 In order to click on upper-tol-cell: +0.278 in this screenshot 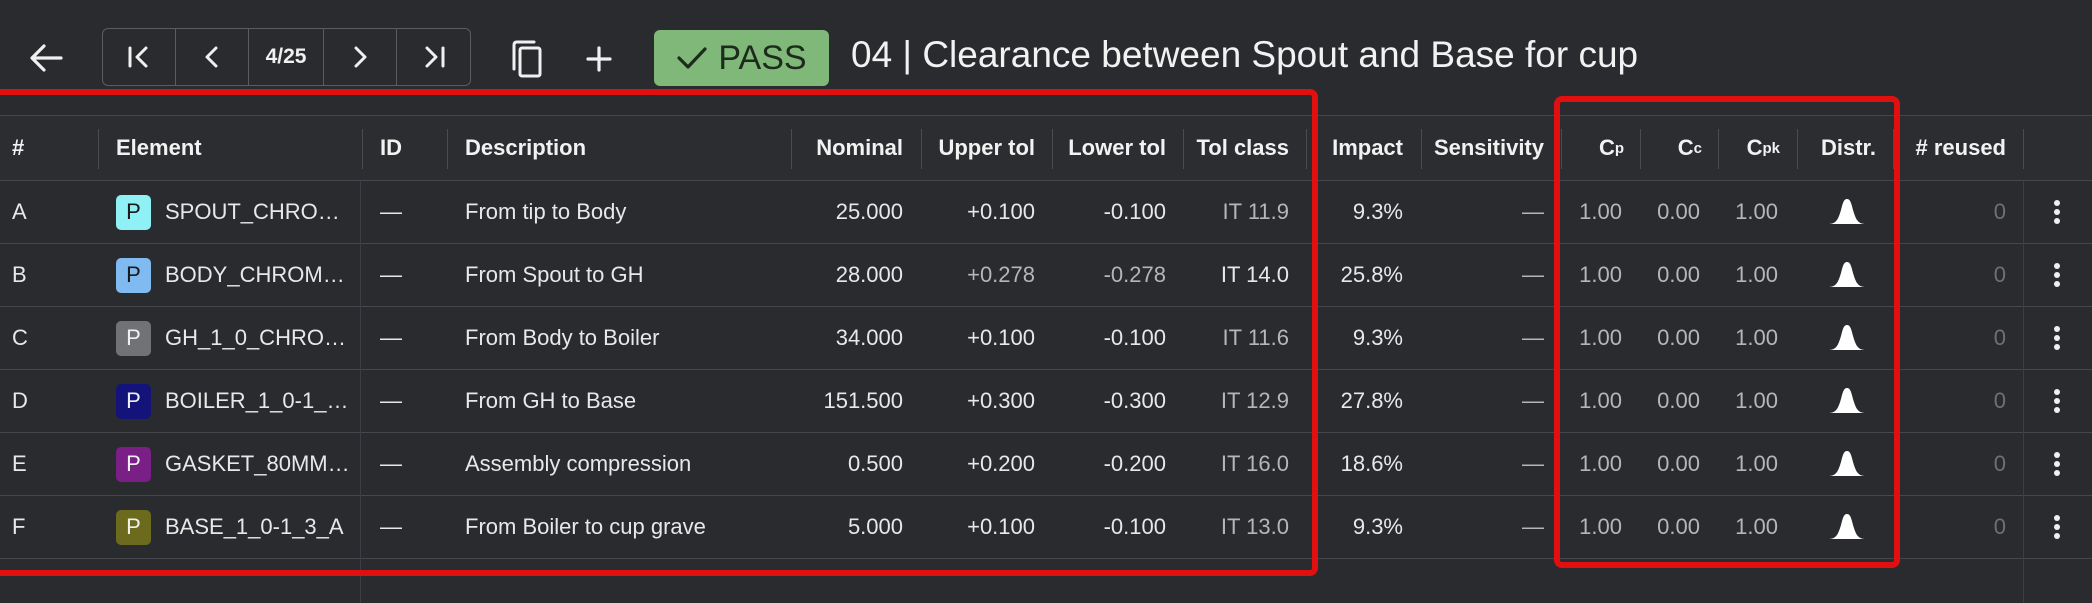, I will do `click(1001, 274)`.